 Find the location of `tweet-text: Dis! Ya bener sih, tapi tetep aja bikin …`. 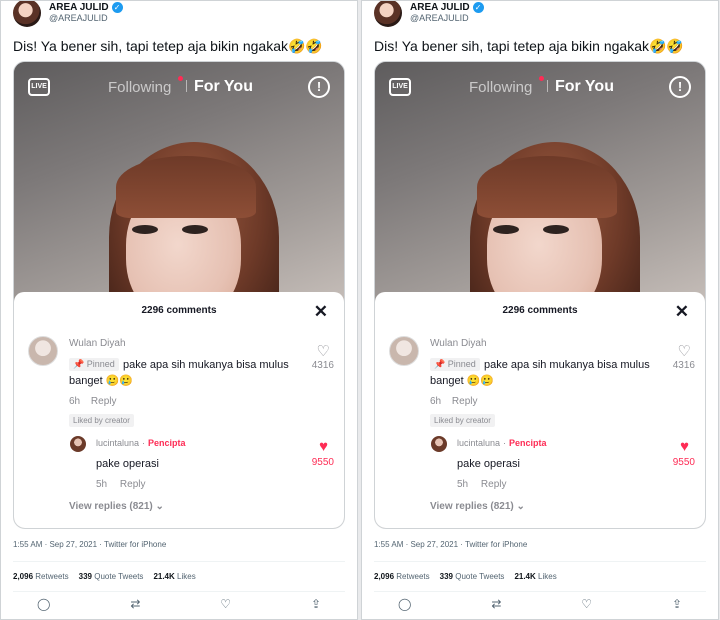

tweet-text: Dis! Ya bener sih, tapi tetep aja bikin … is located at coordinates (168, 46).